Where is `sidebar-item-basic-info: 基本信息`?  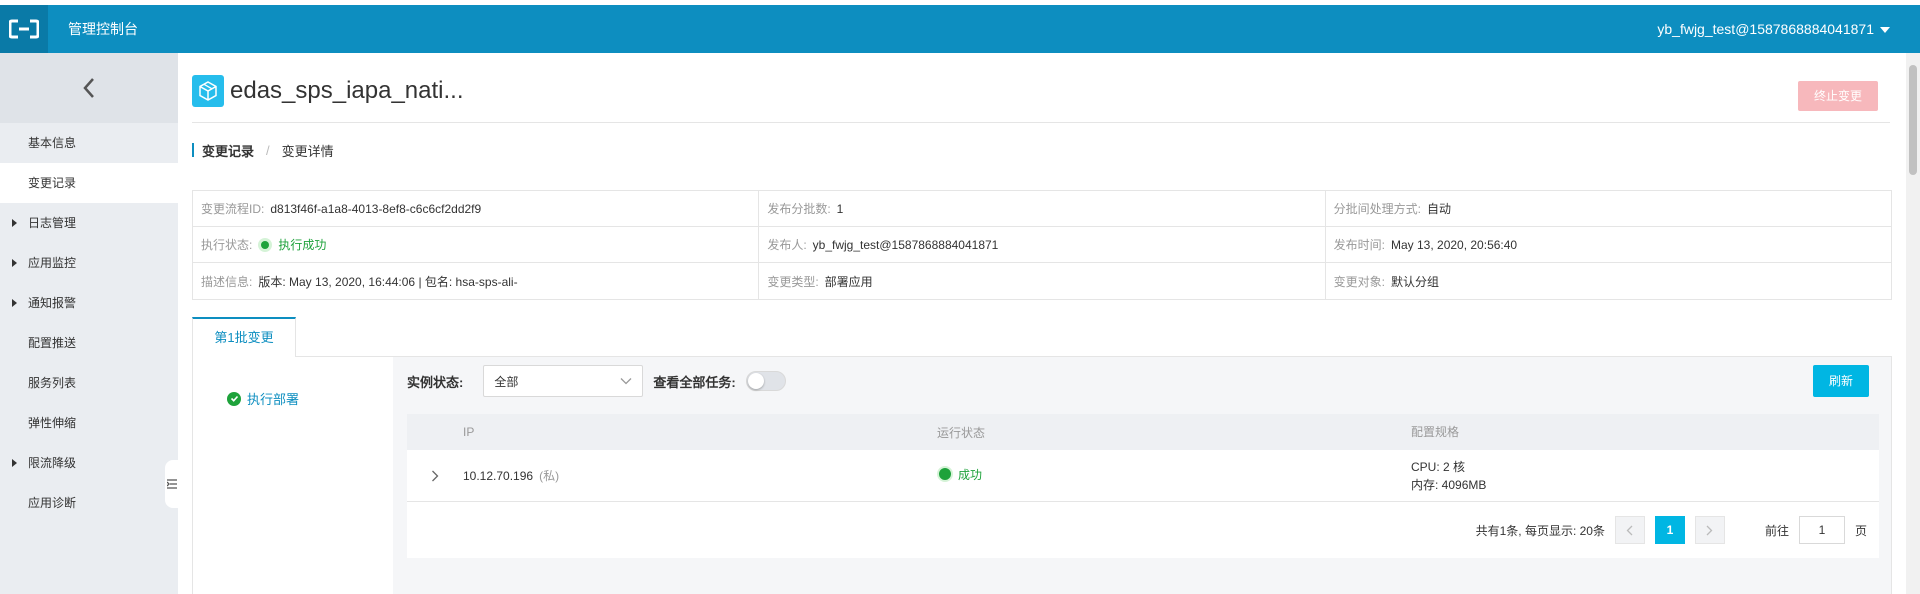
sidebar-item-basic-info: 基本信息 is located at coordinates (89, 143).